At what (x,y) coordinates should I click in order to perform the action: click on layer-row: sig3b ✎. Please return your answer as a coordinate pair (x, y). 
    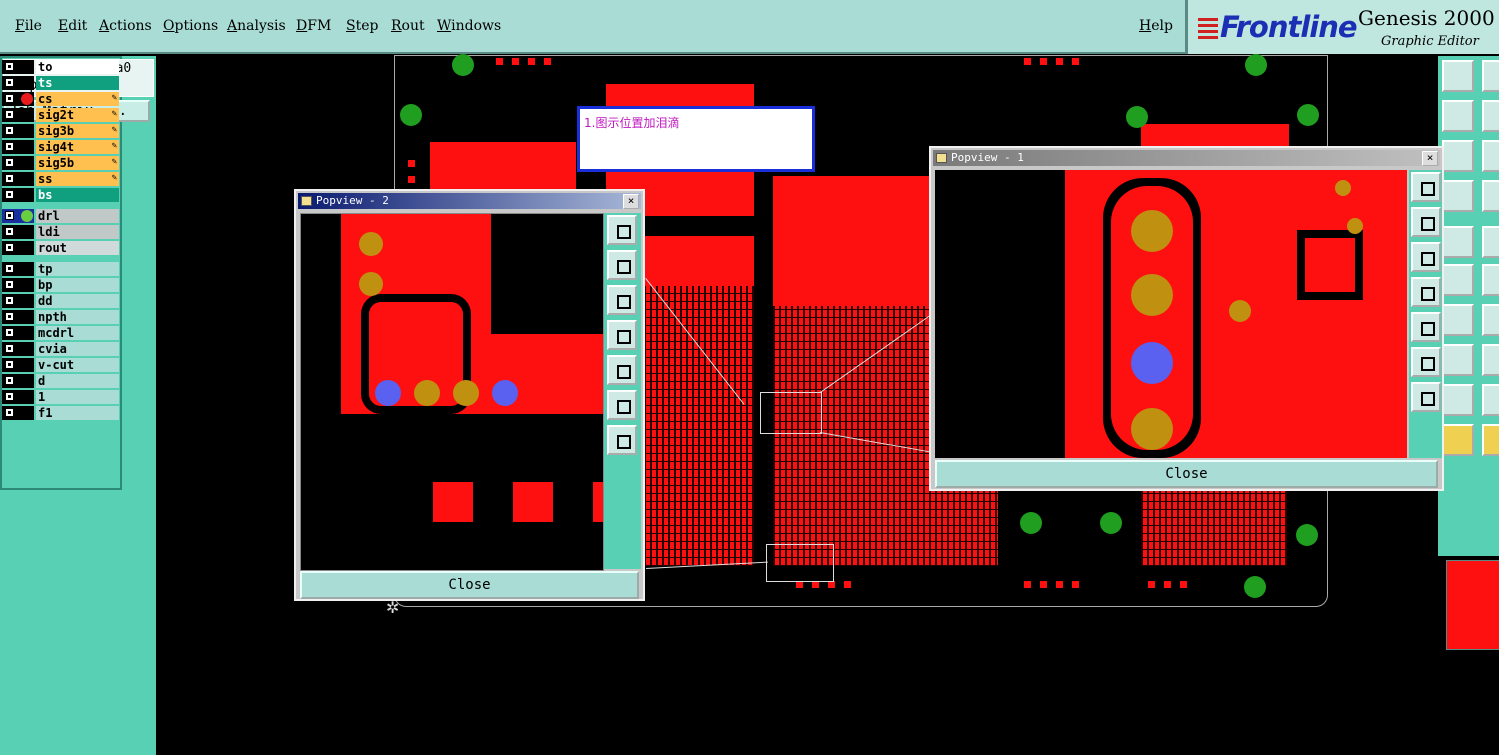
    Looking at the image, I should click on (60, 131).